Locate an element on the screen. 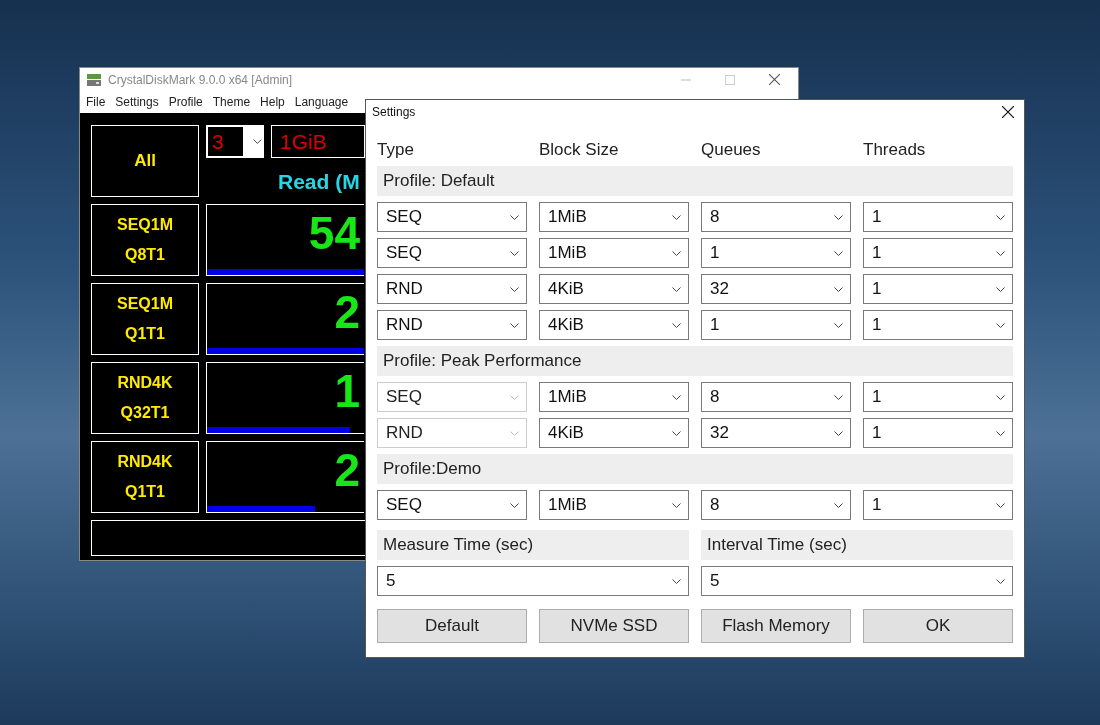  column-header: Threads is located at coordinates (895, 150).